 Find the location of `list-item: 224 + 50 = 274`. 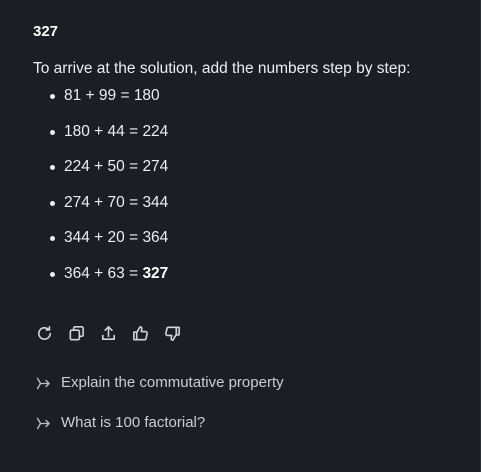

list-item: 224 + 50 = 274 is located at coordinates (107, 174).